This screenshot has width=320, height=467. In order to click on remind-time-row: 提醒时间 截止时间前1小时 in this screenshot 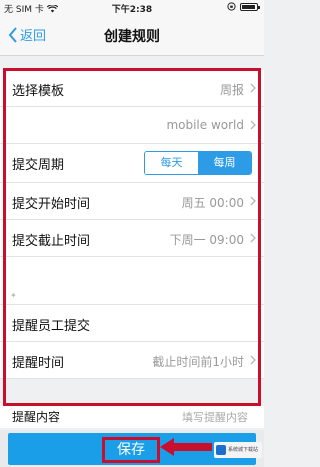, I will do `click(132, 360)`.